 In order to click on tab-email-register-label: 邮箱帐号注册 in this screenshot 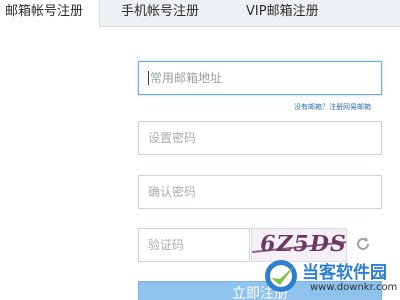, I will do `click(44, 11)`.